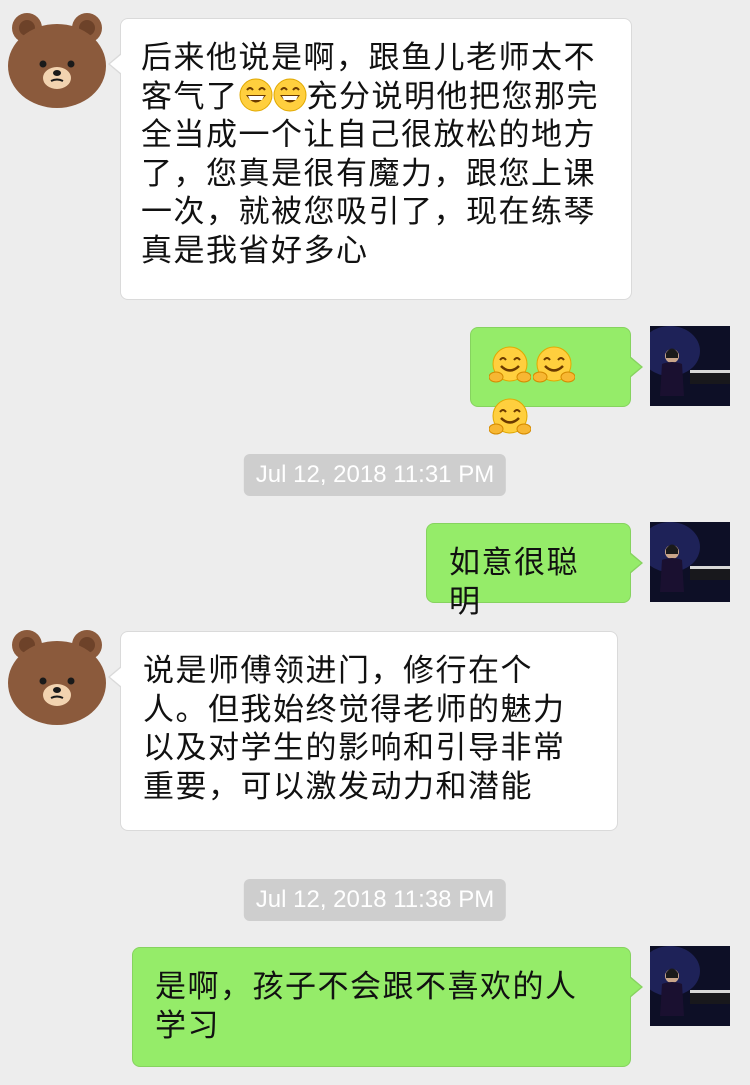 The height and width of the screenshot is (1085, 750). Describe the element at coordinates (375, 475) in the screenshot. I see `timestamp: Jul 12, 2018 11:31 PM` at that location.